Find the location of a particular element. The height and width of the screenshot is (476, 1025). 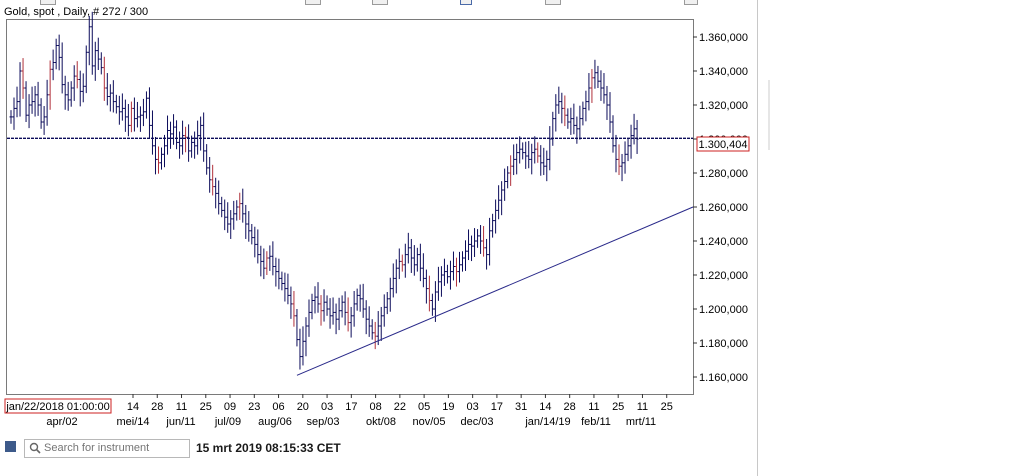

x-tick-label: 20 is located at coordinates (303, 407).